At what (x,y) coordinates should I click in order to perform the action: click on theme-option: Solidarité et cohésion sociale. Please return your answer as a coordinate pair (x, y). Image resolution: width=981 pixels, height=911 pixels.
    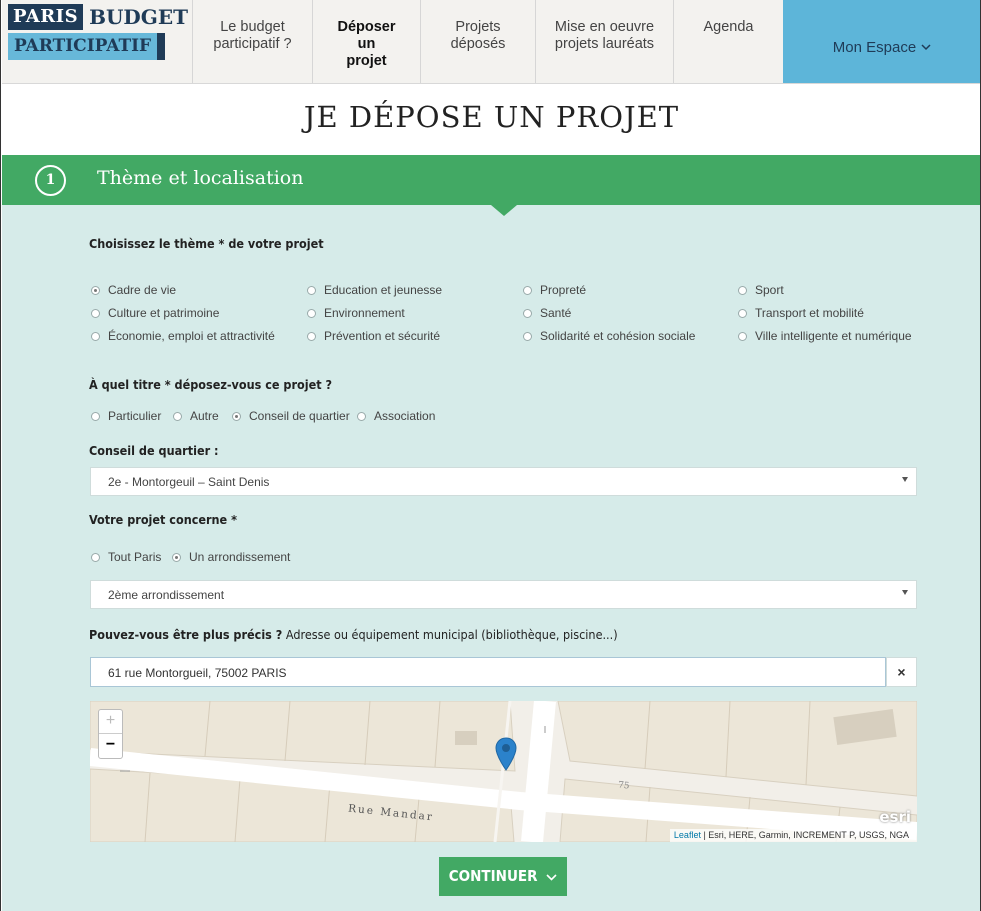
    Looking at the image, I should click on (609, 336).